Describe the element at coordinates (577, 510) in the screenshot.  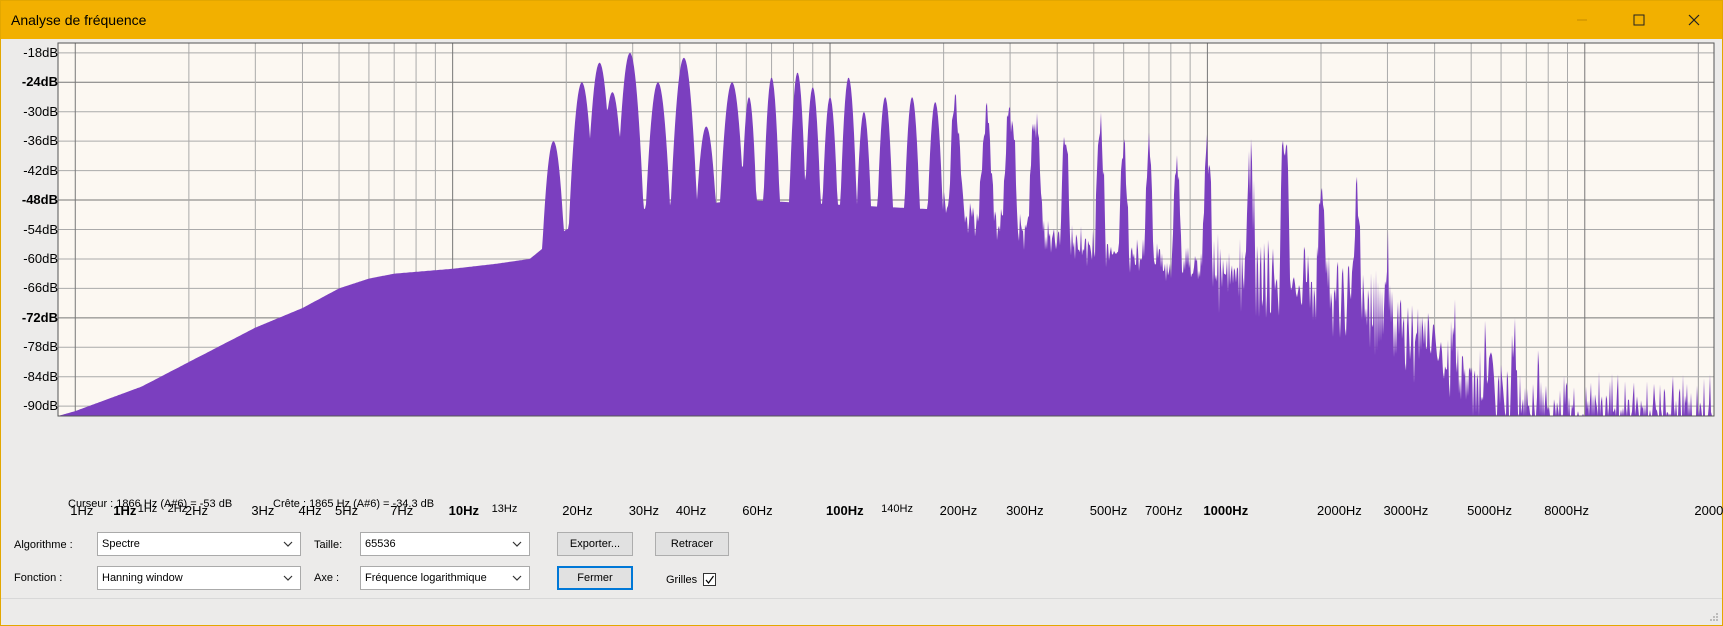
I see `x-tick-label: 20Hz` at that location.